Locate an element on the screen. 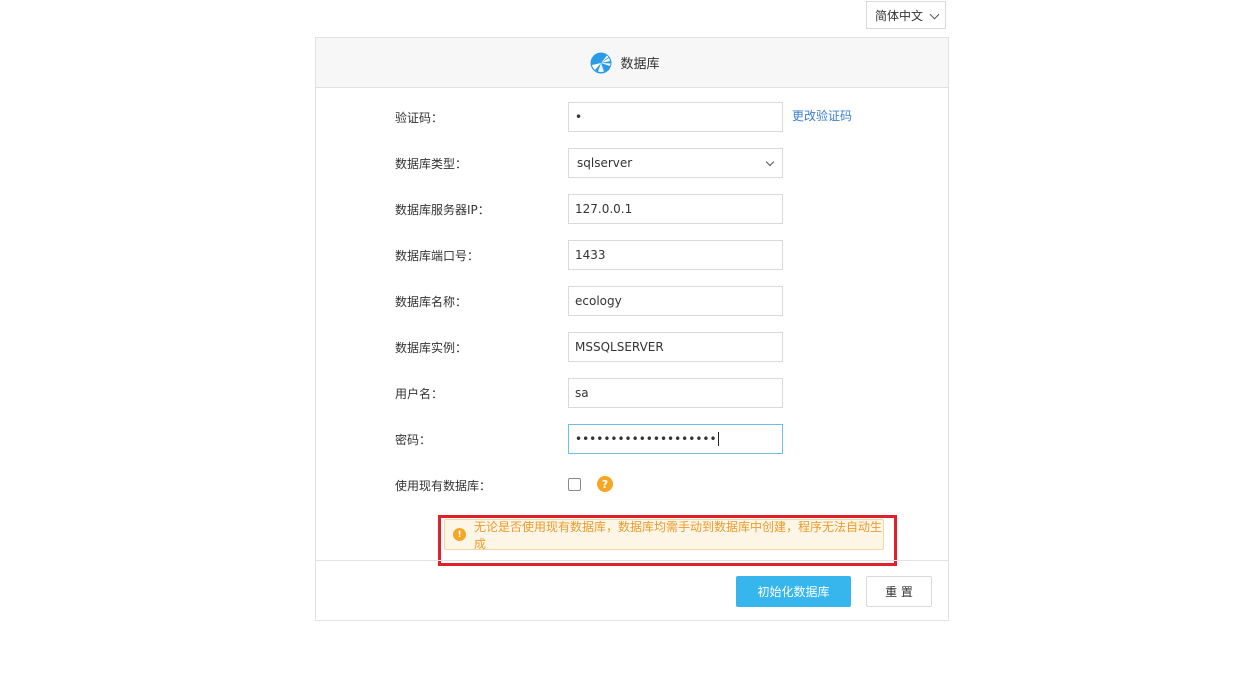  panel-title: 数据库 is located at coordinates (640, 64).